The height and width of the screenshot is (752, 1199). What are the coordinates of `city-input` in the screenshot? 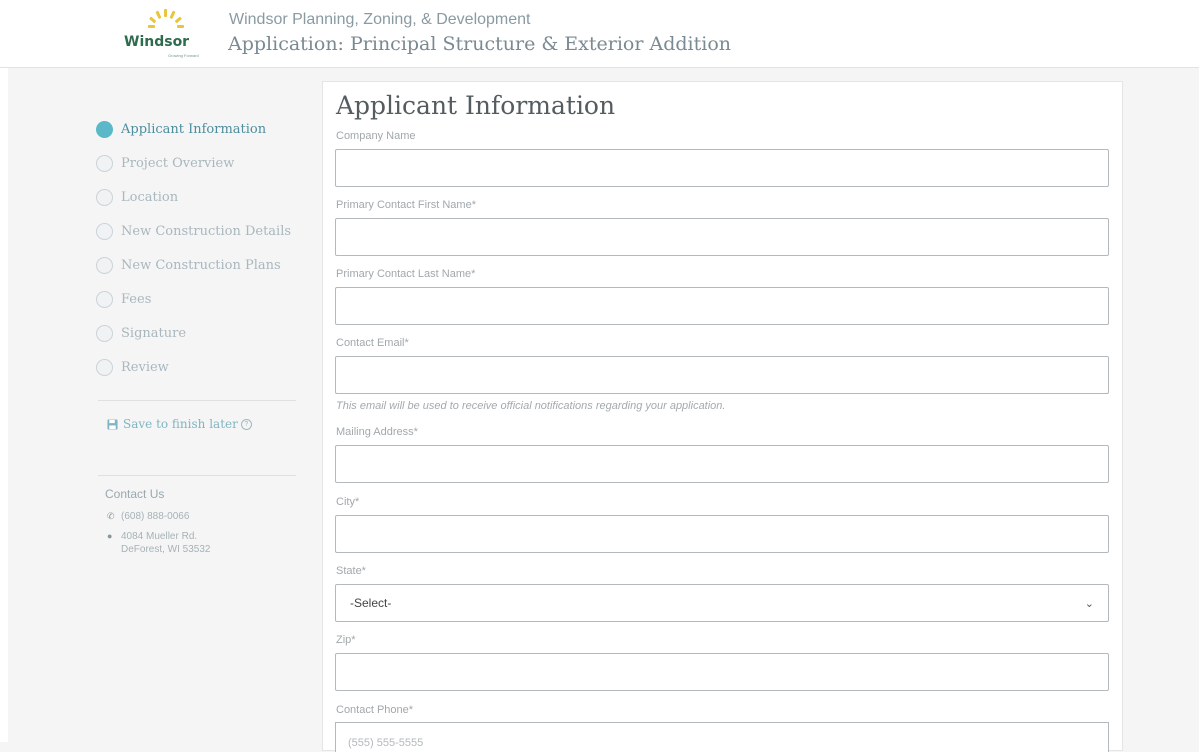 It's located at (722, 534).